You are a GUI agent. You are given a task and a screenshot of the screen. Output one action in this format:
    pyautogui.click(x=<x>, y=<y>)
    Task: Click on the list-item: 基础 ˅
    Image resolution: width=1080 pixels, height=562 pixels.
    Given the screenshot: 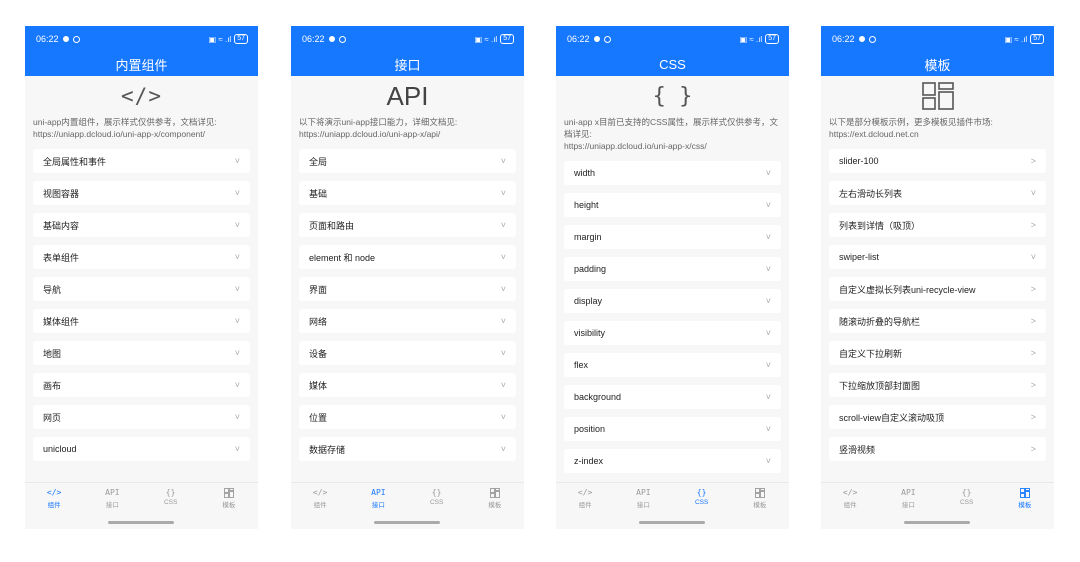 What is the action you would take?
    pyautogui.click(x=407, y=193)
    